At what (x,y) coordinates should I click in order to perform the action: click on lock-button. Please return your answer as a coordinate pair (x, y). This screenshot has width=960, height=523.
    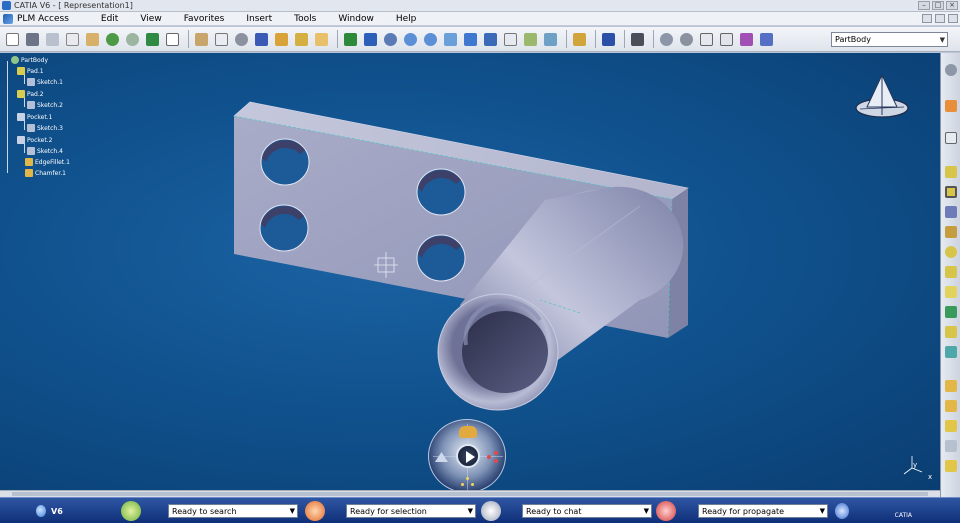
    Looking at the image, I should click on (301, 39).